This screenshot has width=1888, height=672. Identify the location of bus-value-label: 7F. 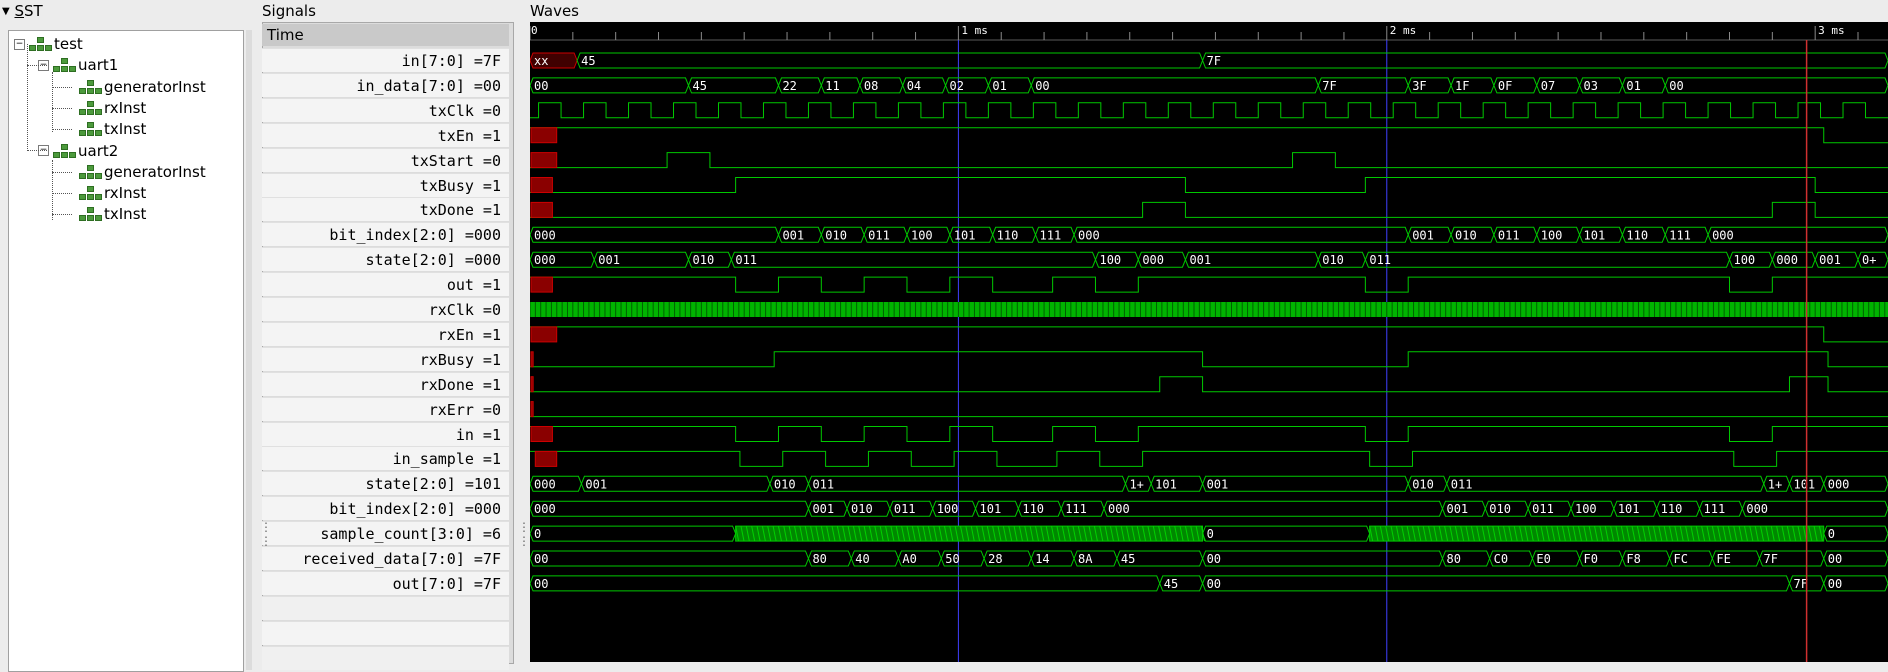
(1214, 61).